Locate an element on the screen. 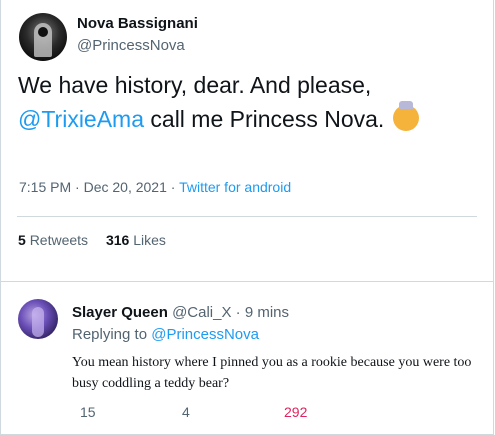 Image resolution: width=495 pixels, height=435 pixels. tweet-timestamp: 7:15 PM · Dec 20, 2021 · is located at coordinates (99, 187).